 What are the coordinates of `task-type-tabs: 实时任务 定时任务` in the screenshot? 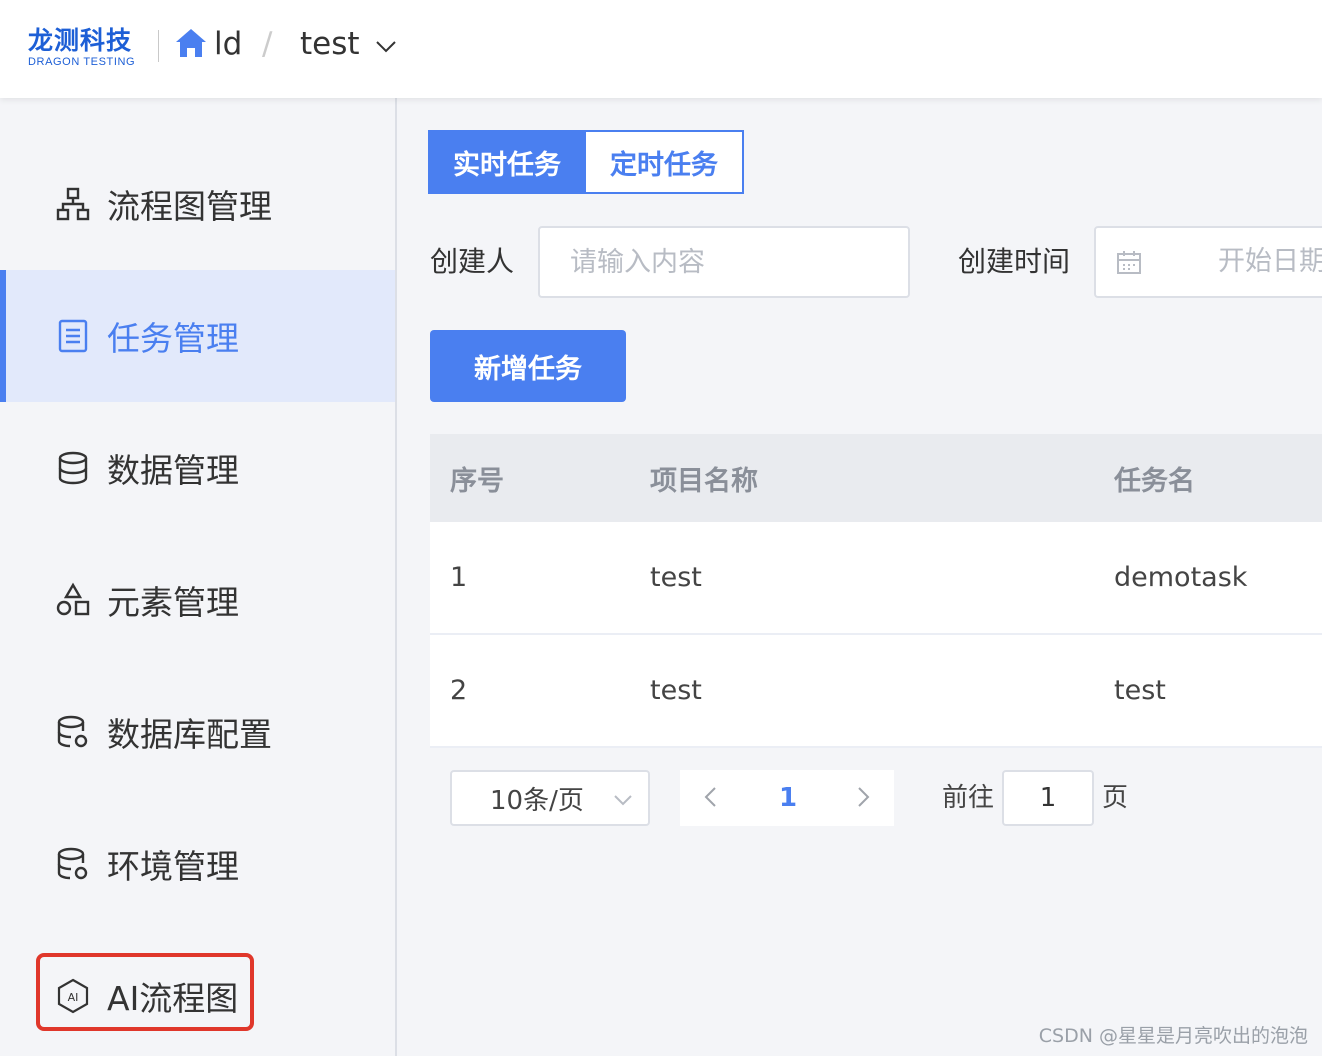 It's located at (586, 162).